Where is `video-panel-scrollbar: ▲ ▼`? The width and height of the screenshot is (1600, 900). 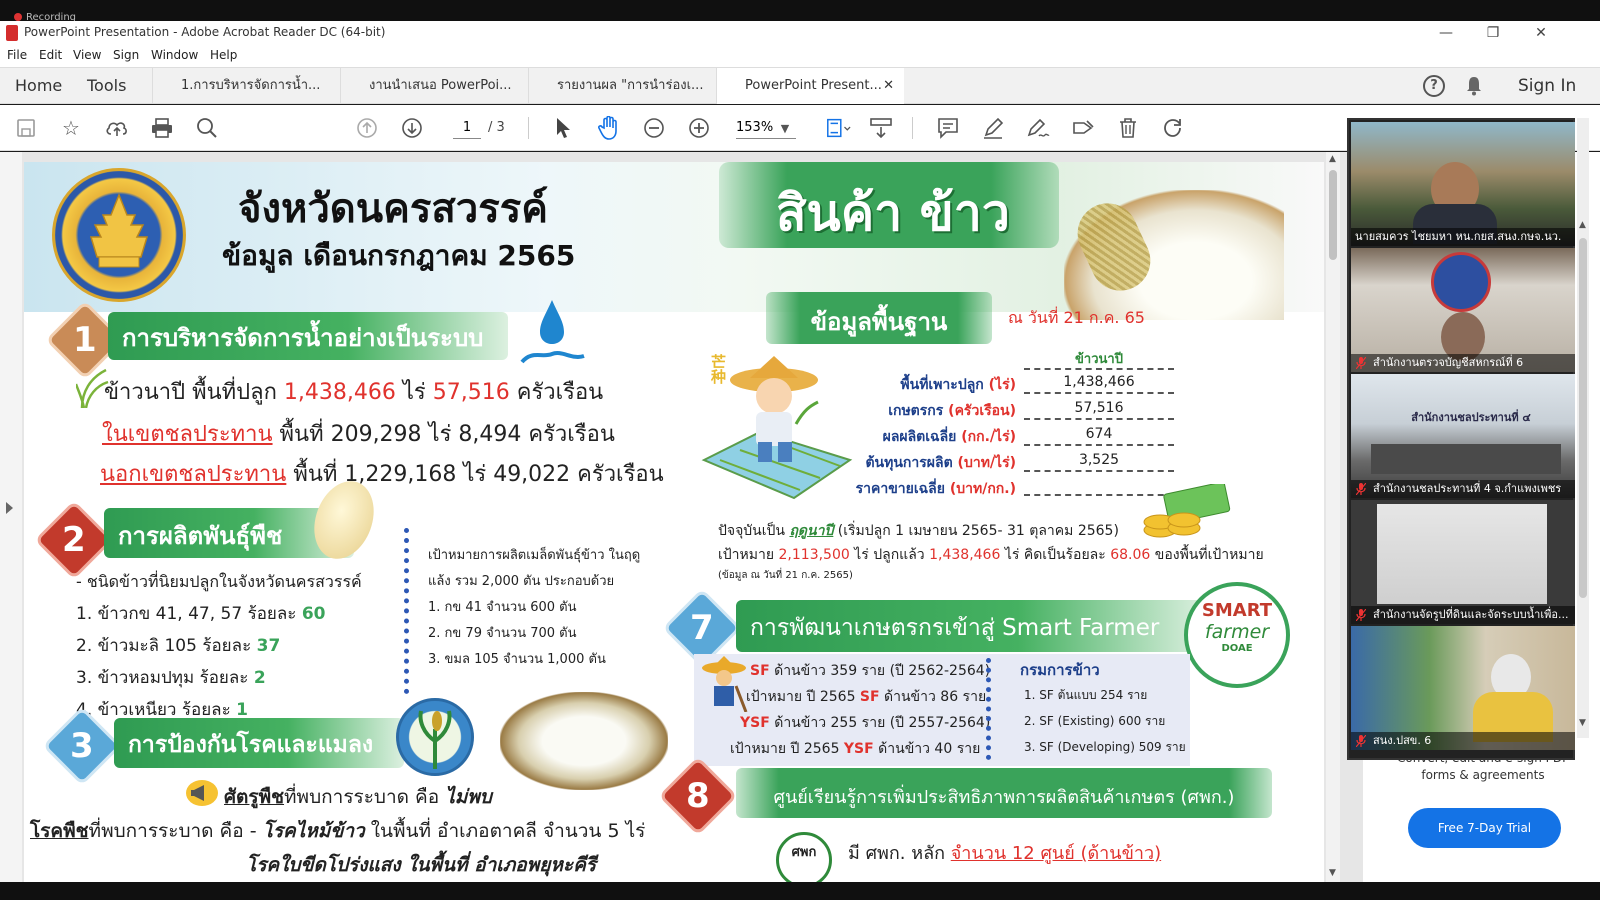 video-panel-scrollbar: ▲ ▼ is located at coordinates (1583, 428).